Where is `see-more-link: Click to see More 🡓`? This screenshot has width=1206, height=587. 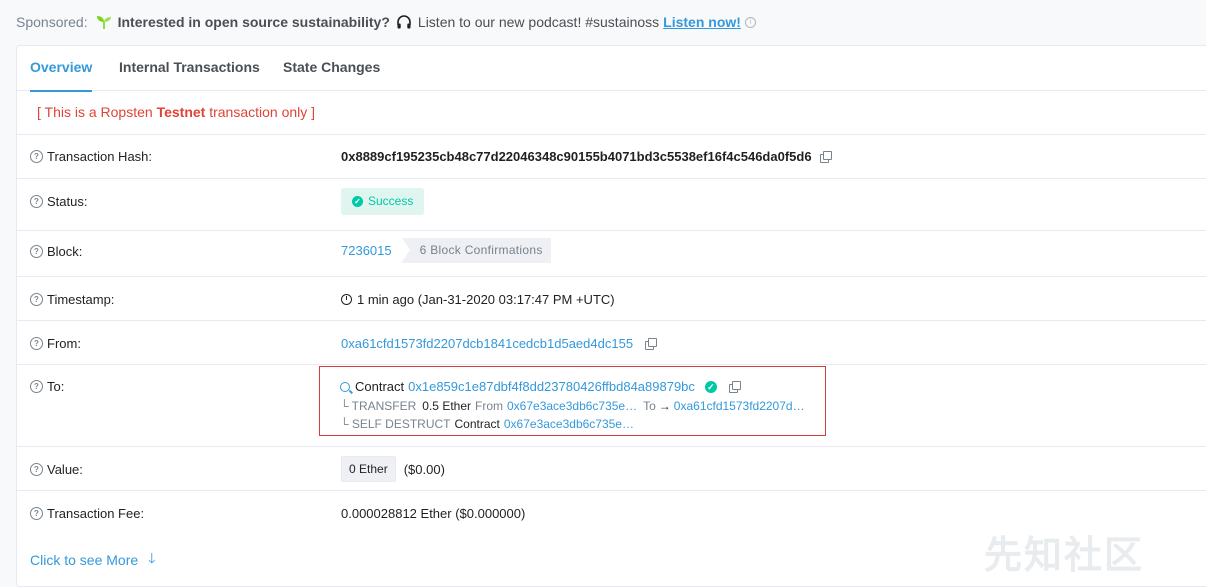
see-more-link: Click to see More 🡓 is located at coordinates (92, 560).